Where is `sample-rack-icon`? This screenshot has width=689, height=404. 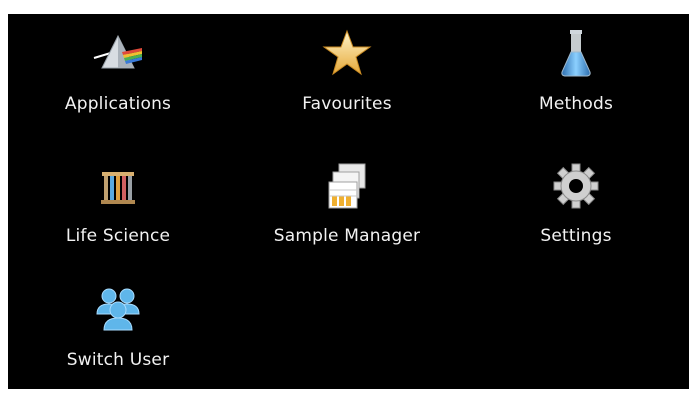 sample-rack-icon is located at coordinates (347, 186).